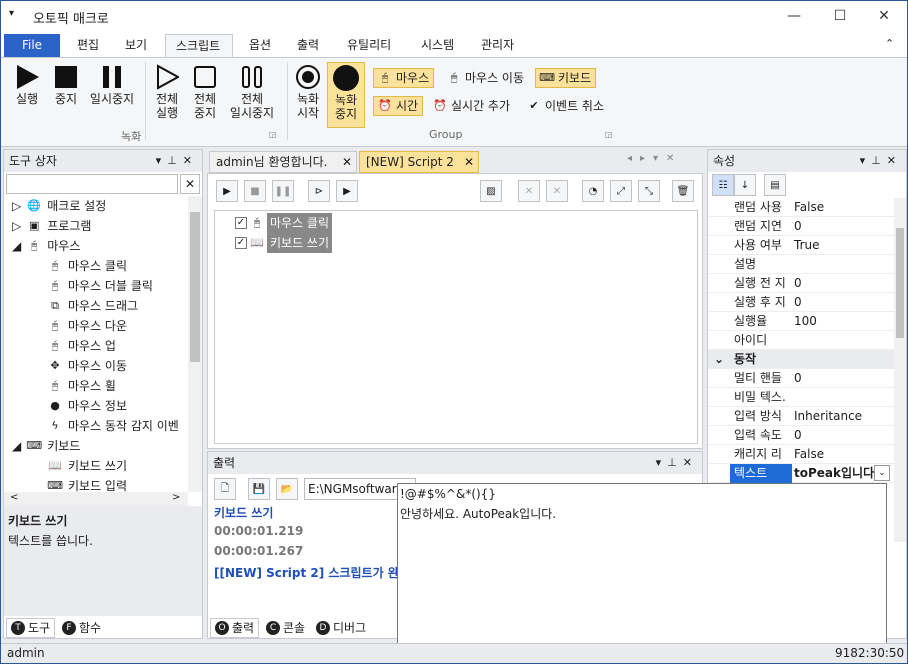  Describe the element at coordinates (683, 191) in the screenshot. I see `toolbar-trash-icon: 🗑` at that location.